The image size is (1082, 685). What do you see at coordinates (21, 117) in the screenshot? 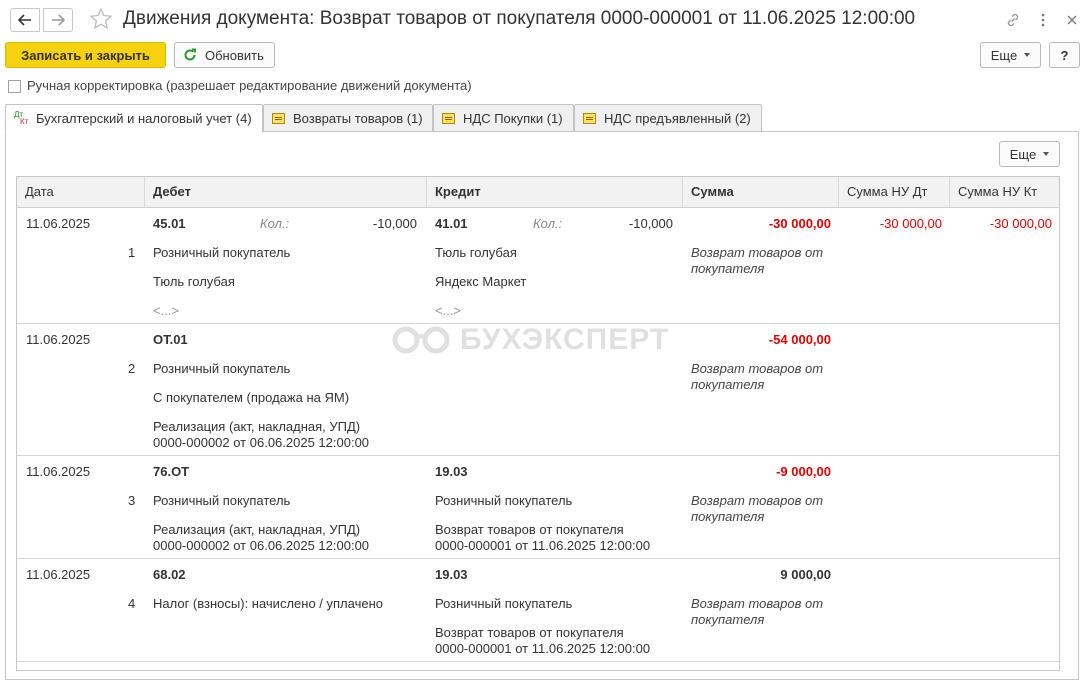
I see `dt-kt-icon: Дт Кт` at bounding box center [21, 117].